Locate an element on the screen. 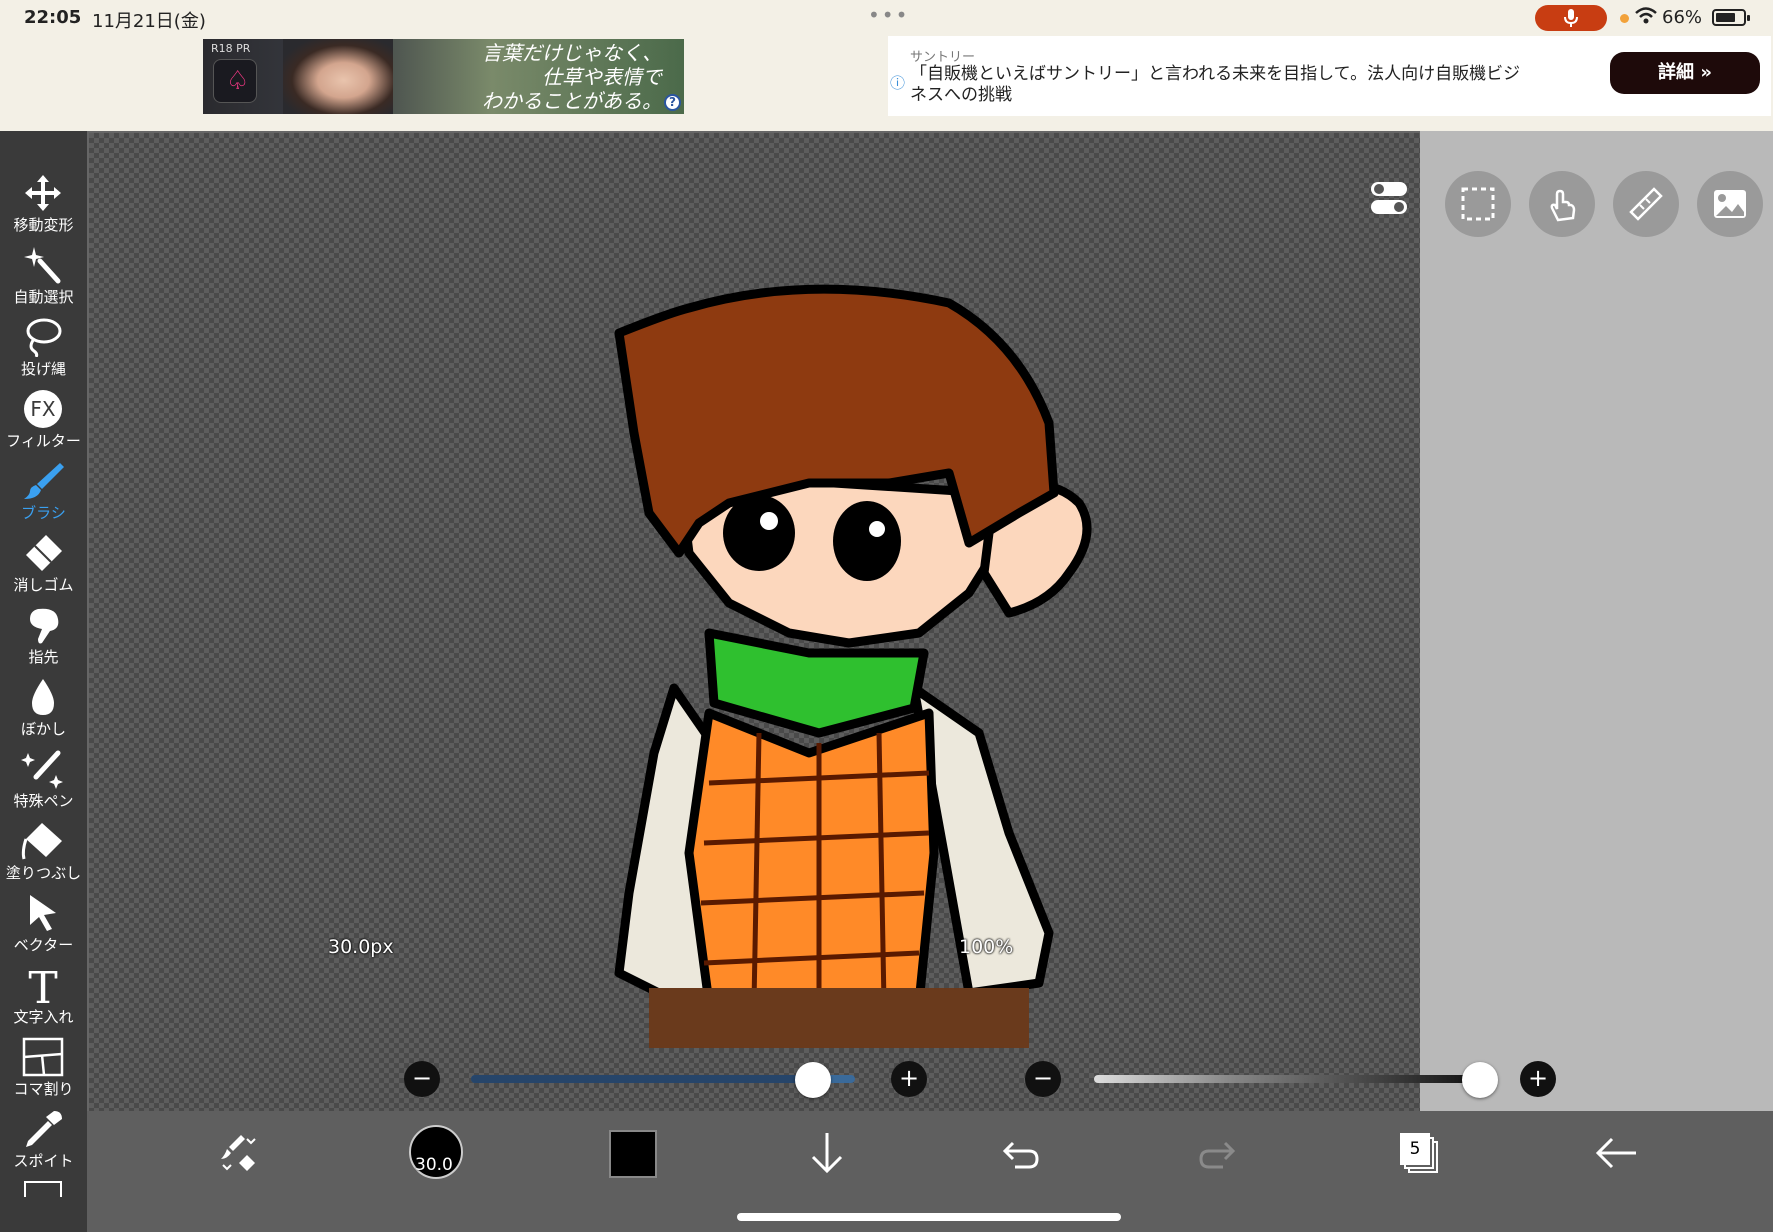 This screenshot has height=1232, width=1773. text-icon: T is located at coordinates (42, 985).